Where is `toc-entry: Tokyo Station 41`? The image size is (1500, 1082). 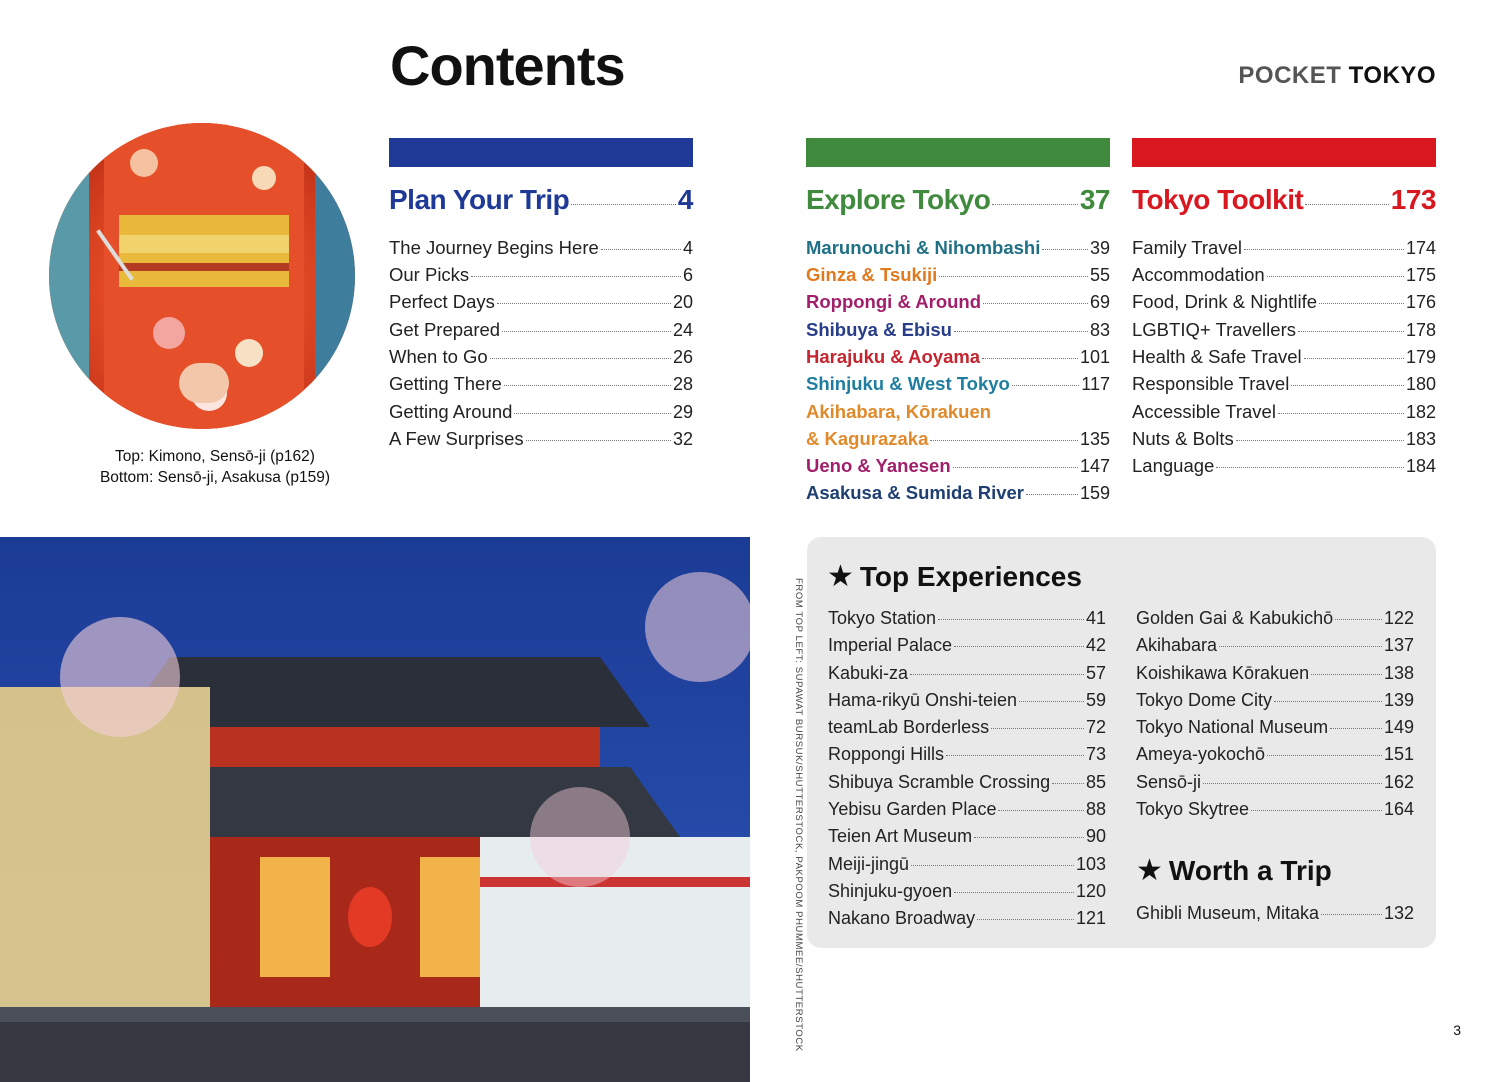 toc-entry: Tokyo Station 41 is located at coordinates (967, 618).